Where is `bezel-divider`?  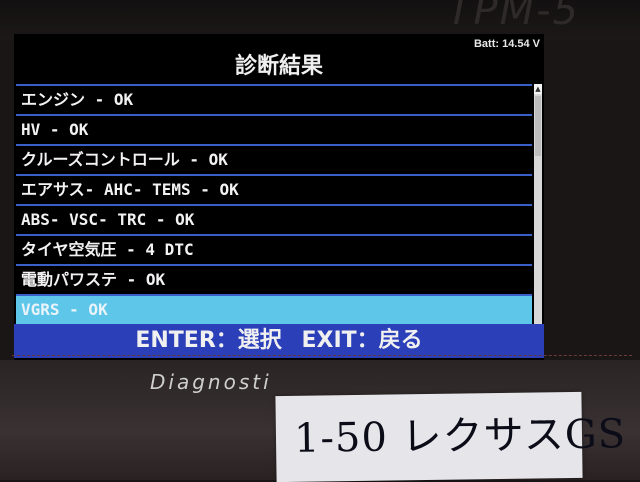 bezel-divider is located at coordinates (322, 356).